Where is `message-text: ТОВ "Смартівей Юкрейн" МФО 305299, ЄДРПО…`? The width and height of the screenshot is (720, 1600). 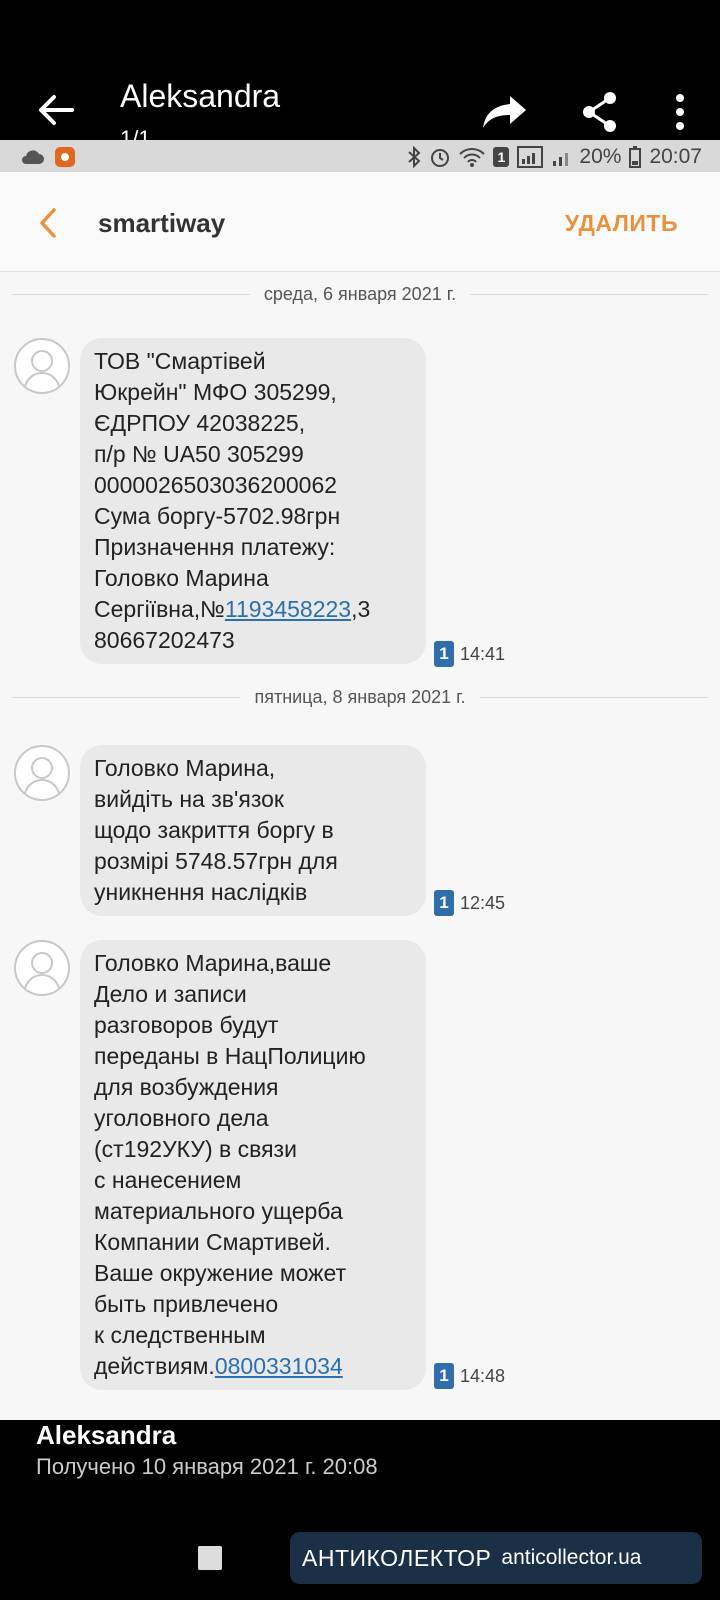
message-text: ТОВ "Смартівей Юкрейн" МФО 305299, ЄДРПО… is located at coordinates (217, 485).